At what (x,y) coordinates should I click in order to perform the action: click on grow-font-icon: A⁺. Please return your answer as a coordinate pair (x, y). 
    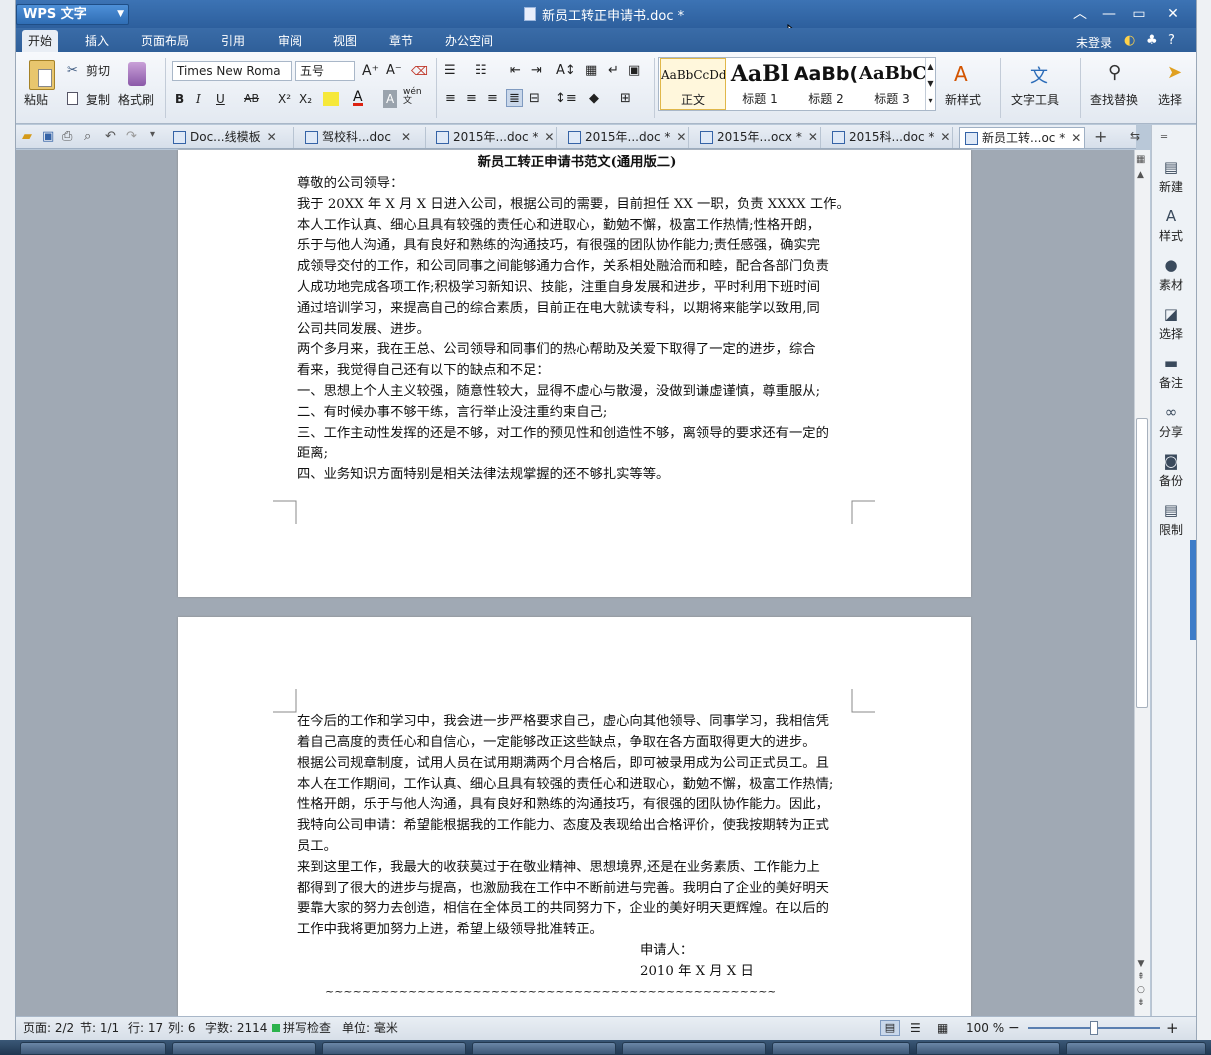
    Looking at the image, I should click on (370, 71).